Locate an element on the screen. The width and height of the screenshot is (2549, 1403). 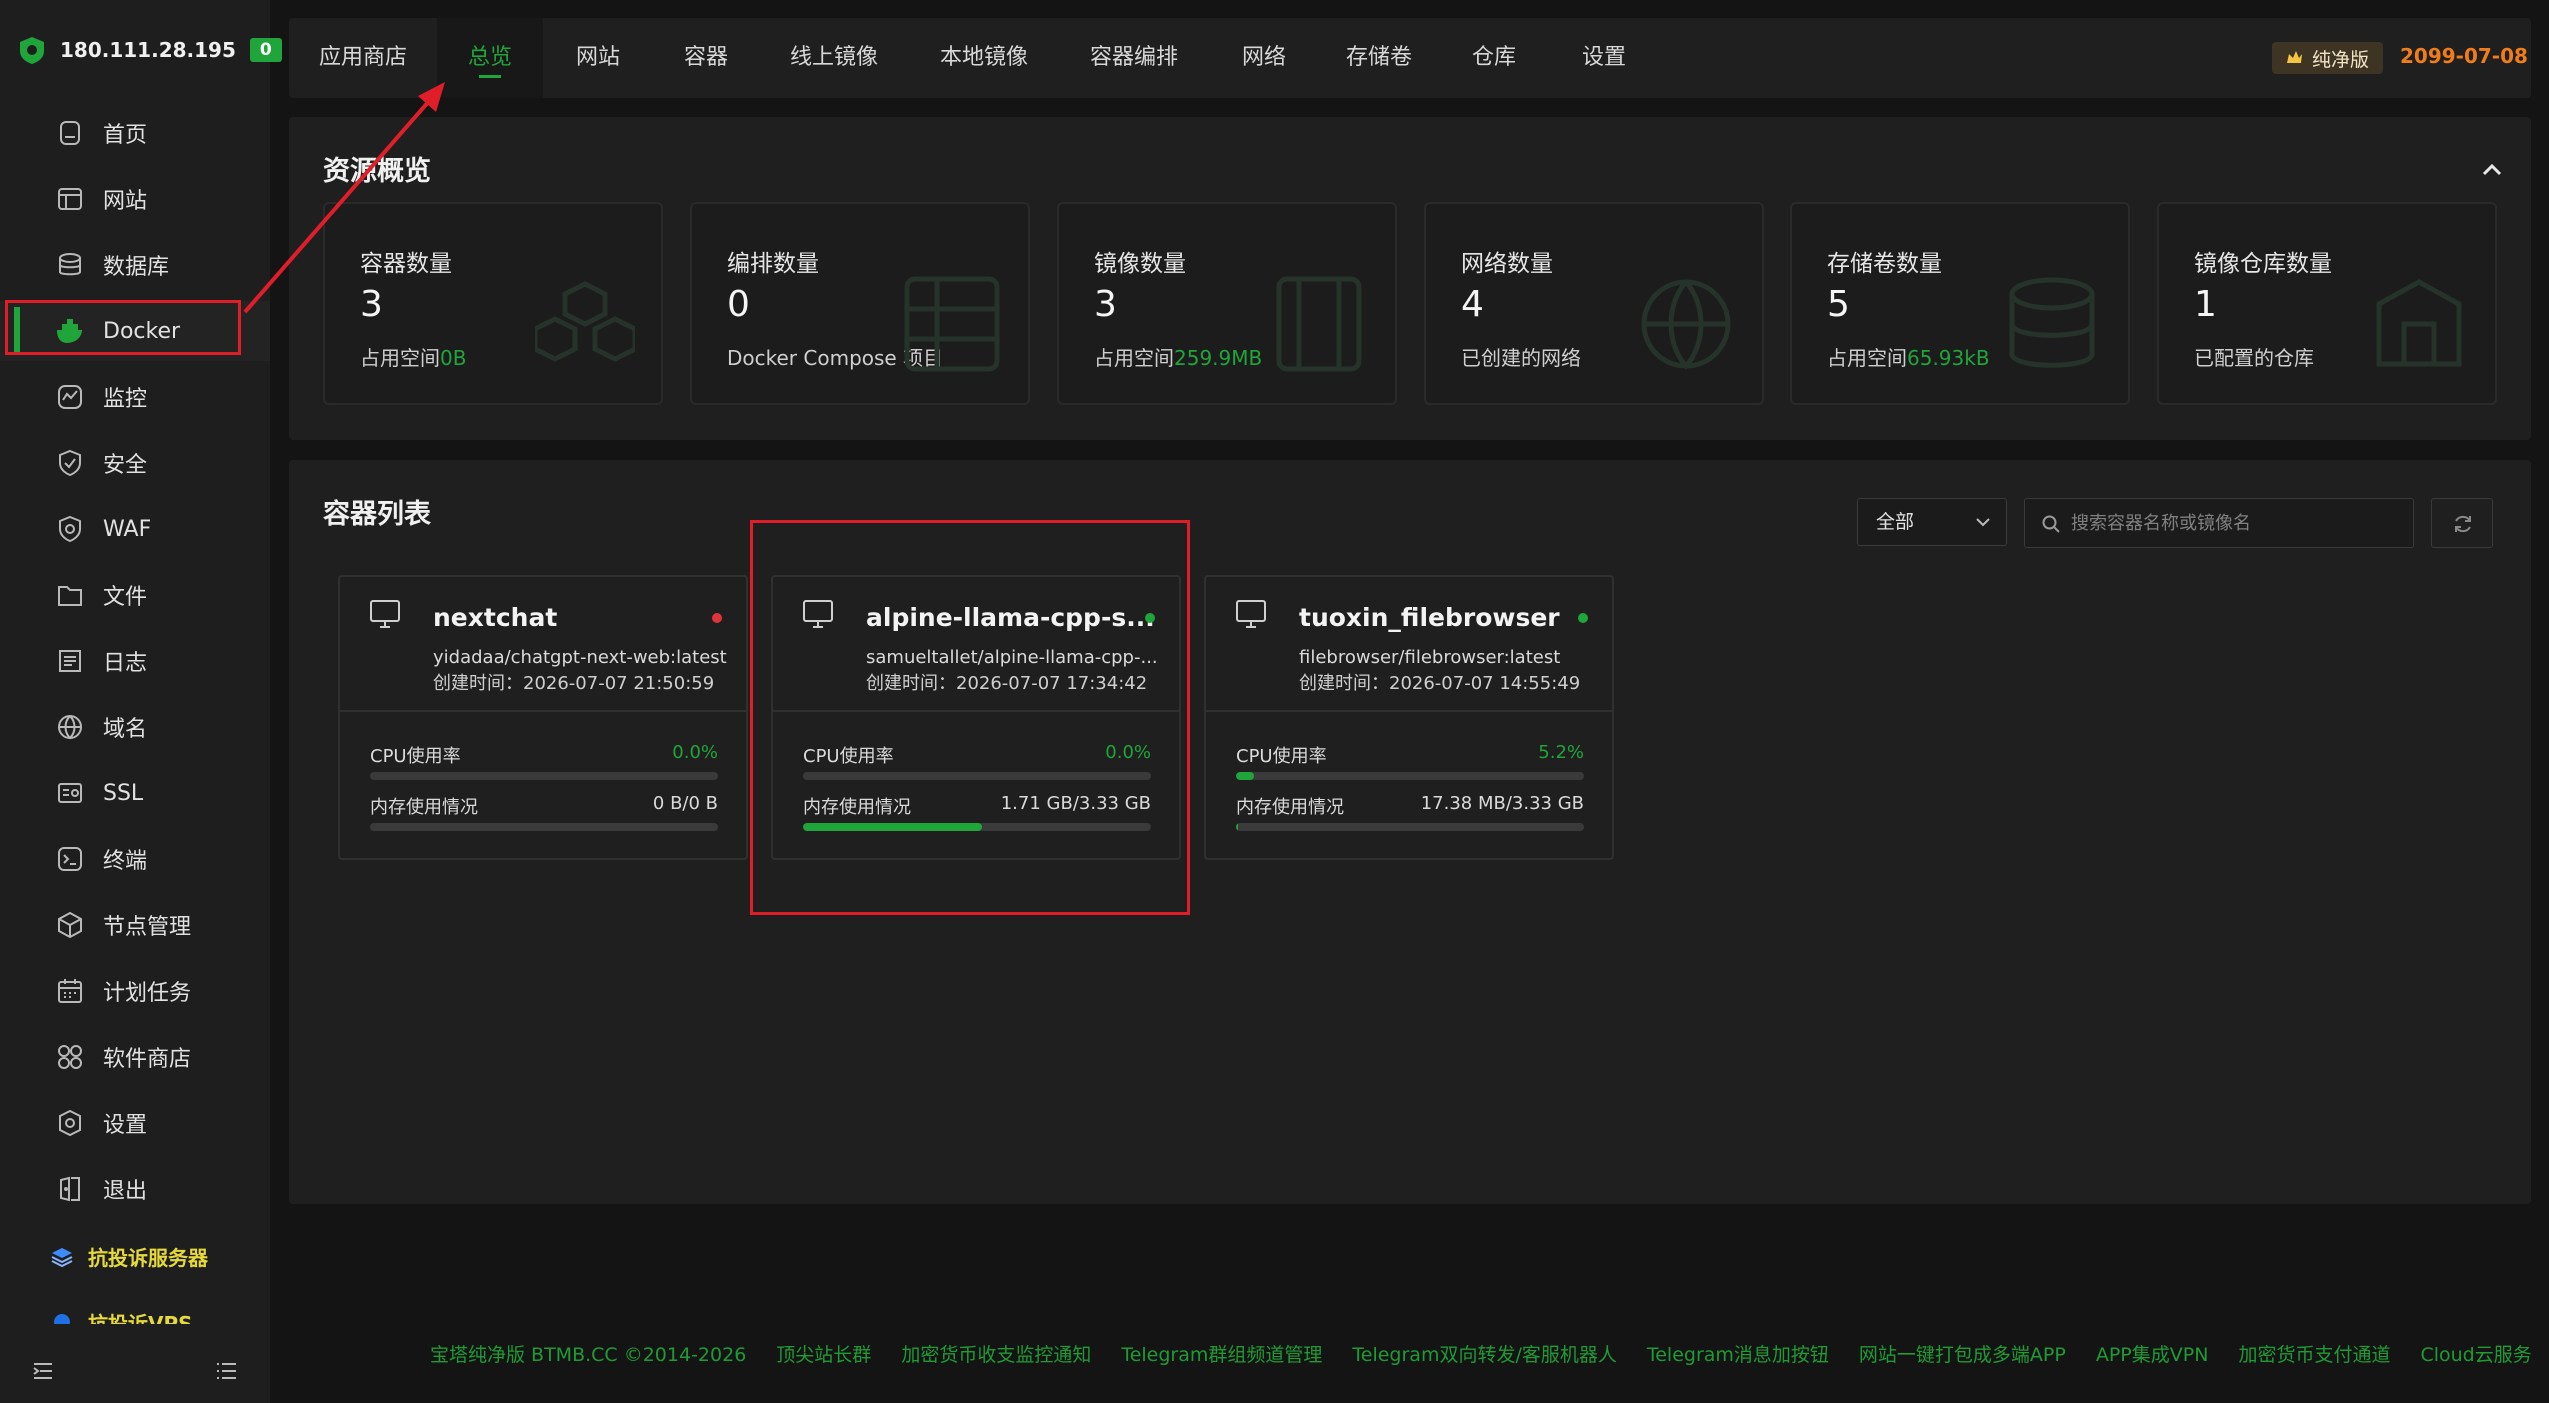
tab-3: 容器 is located at coordinates (706, 58).